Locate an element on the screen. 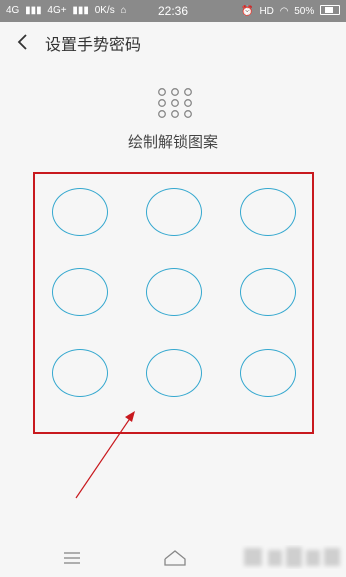 Image resolution: width=346 pixels, height=577 pixels. home-button is located at coordinates (175, 558).